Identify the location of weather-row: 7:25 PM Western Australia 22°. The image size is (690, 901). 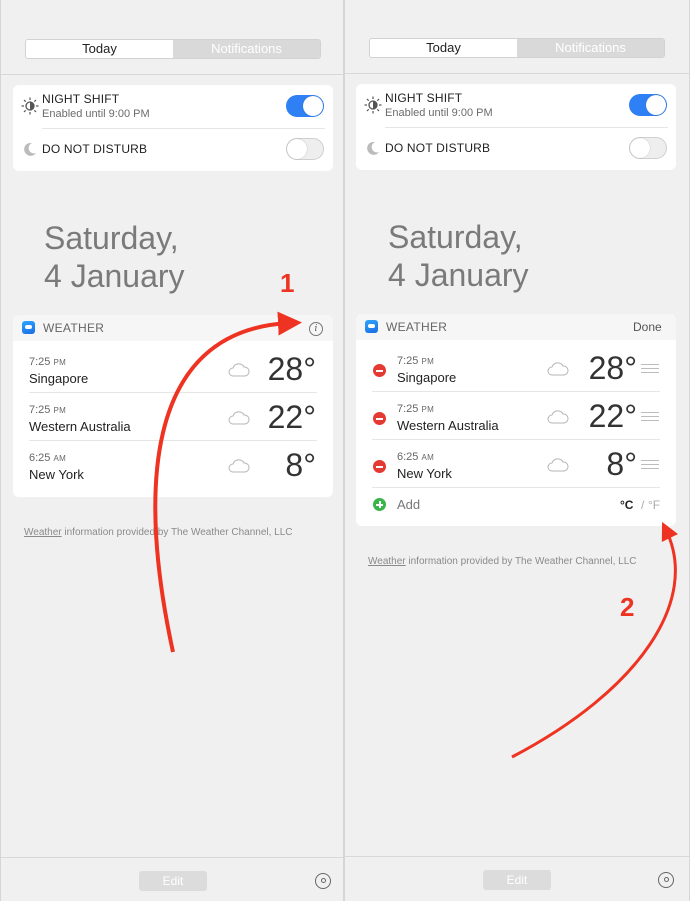
(516, 414).